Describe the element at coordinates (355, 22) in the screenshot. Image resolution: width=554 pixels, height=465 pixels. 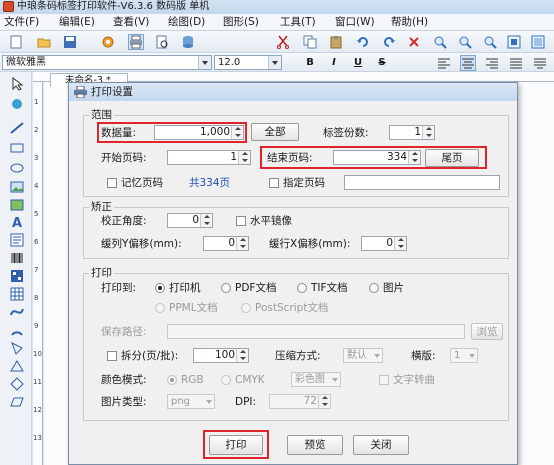
I see `menu-window: 窗口(W)` at that location.